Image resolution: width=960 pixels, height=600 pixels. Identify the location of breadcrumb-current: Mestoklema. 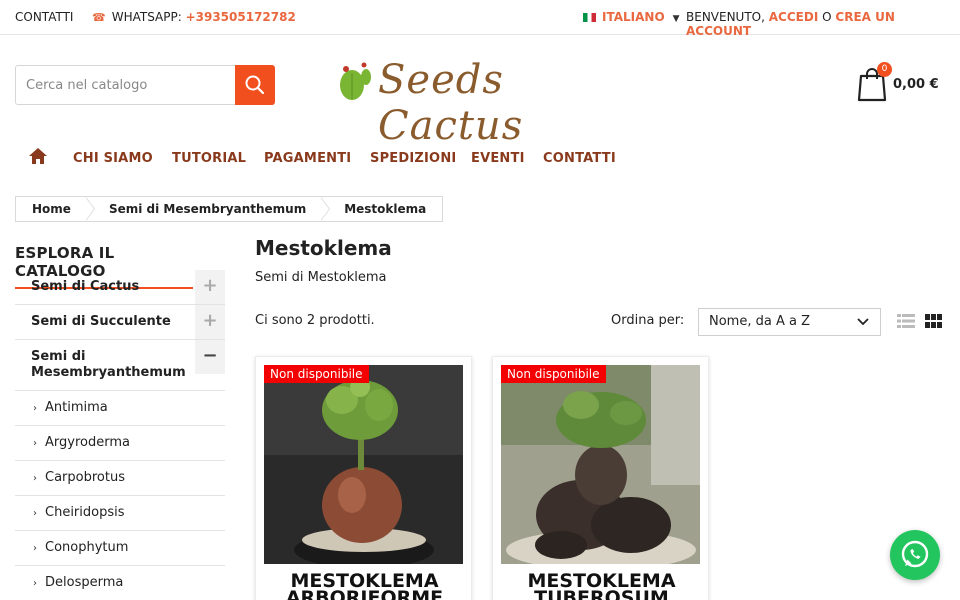
(385, 209).